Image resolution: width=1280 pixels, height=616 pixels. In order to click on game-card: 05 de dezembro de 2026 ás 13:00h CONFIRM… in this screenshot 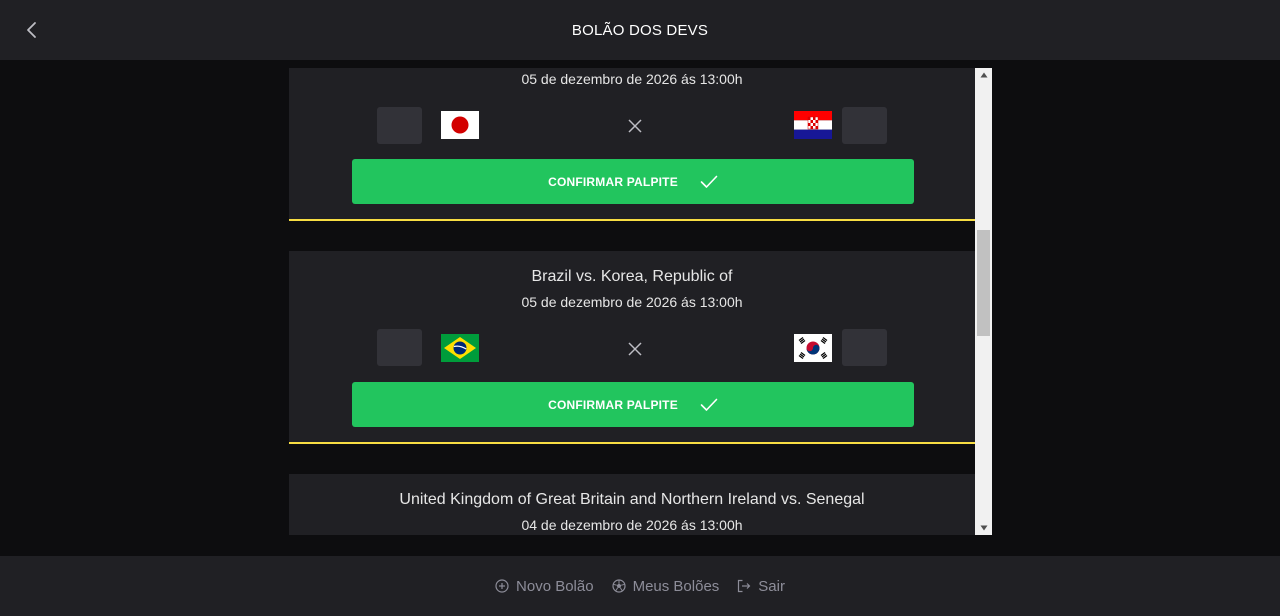, I will do `click(632, 144)`.